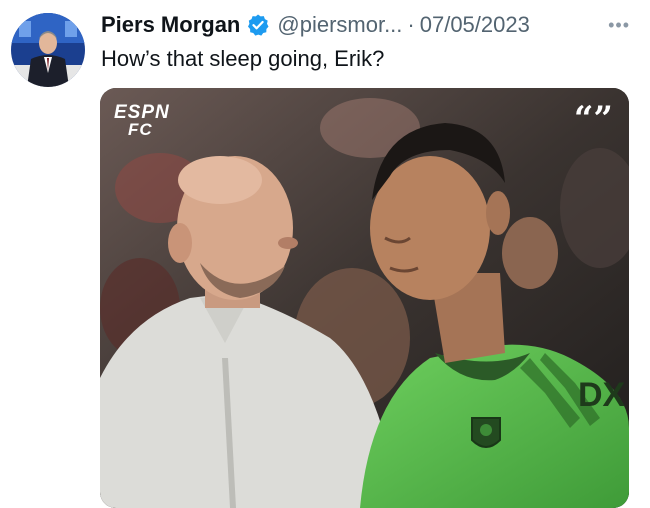 The image size is (650, 508). Describe the element at coordinates (140, 129) in the screenshot. I see `logo-text-fc: FC` at that location.